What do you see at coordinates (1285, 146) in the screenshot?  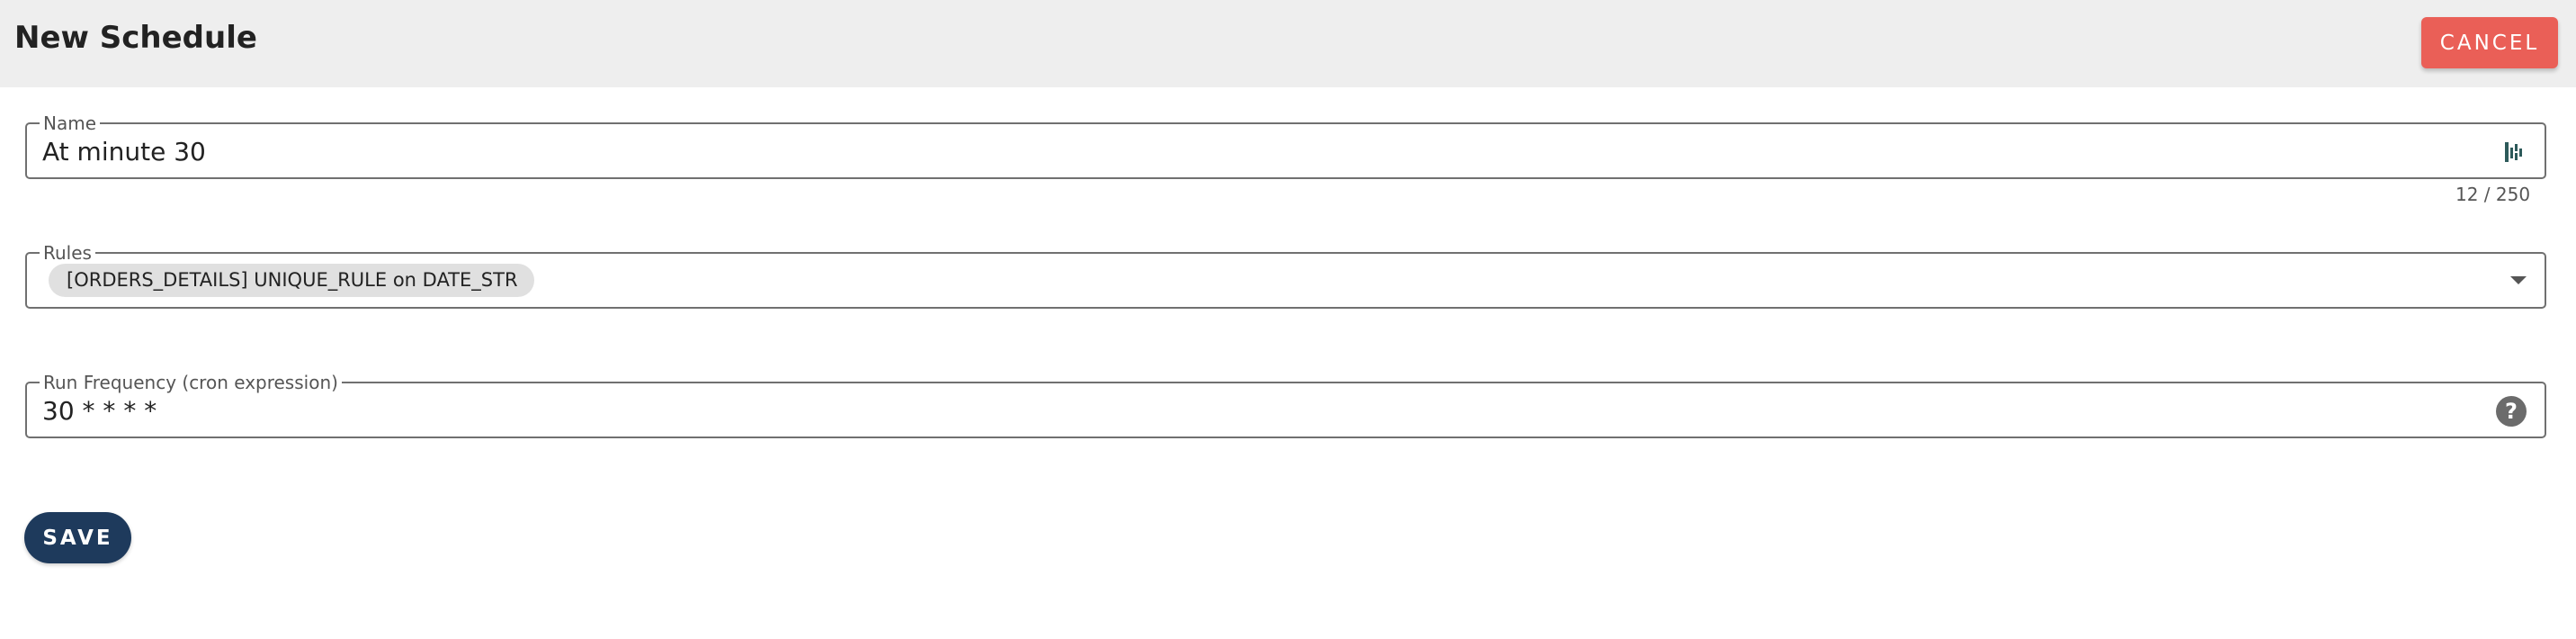 I see `name-field: Name At minute 30` at bounding box center [1285, 146].